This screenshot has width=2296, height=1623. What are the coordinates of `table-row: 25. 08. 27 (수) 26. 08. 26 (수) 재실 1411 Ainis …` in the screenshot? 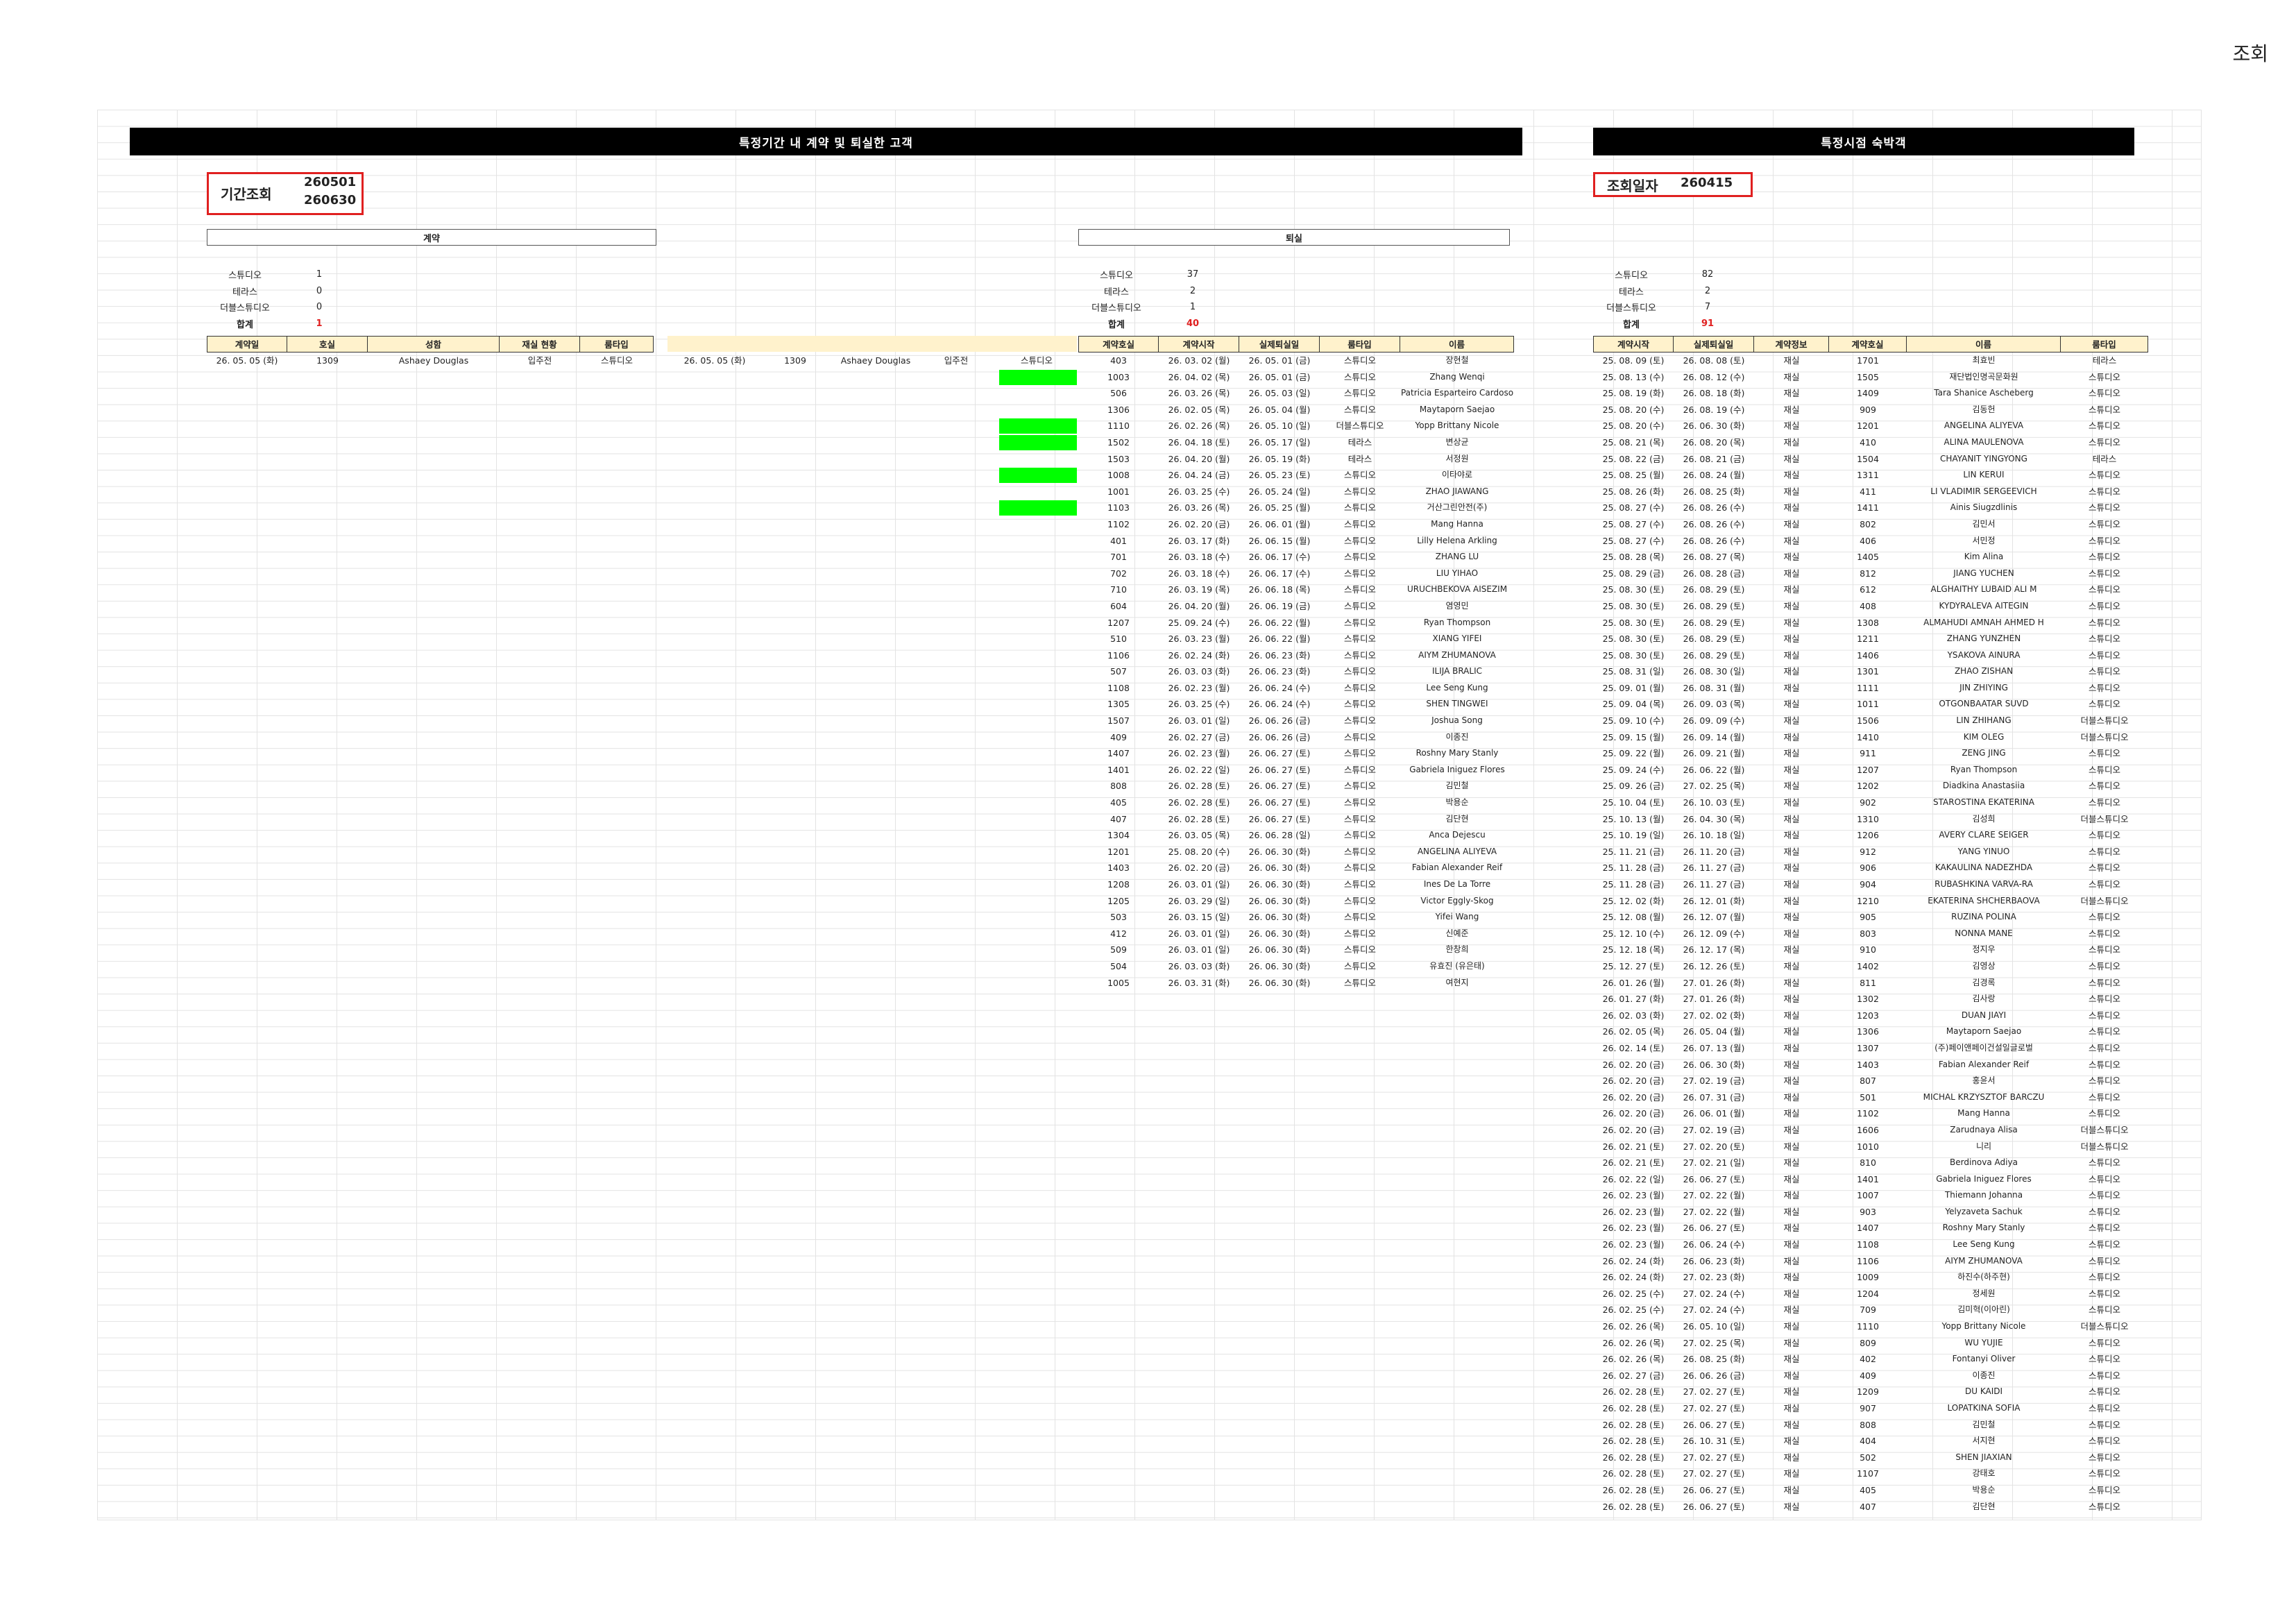 It's located at (1870, 508).